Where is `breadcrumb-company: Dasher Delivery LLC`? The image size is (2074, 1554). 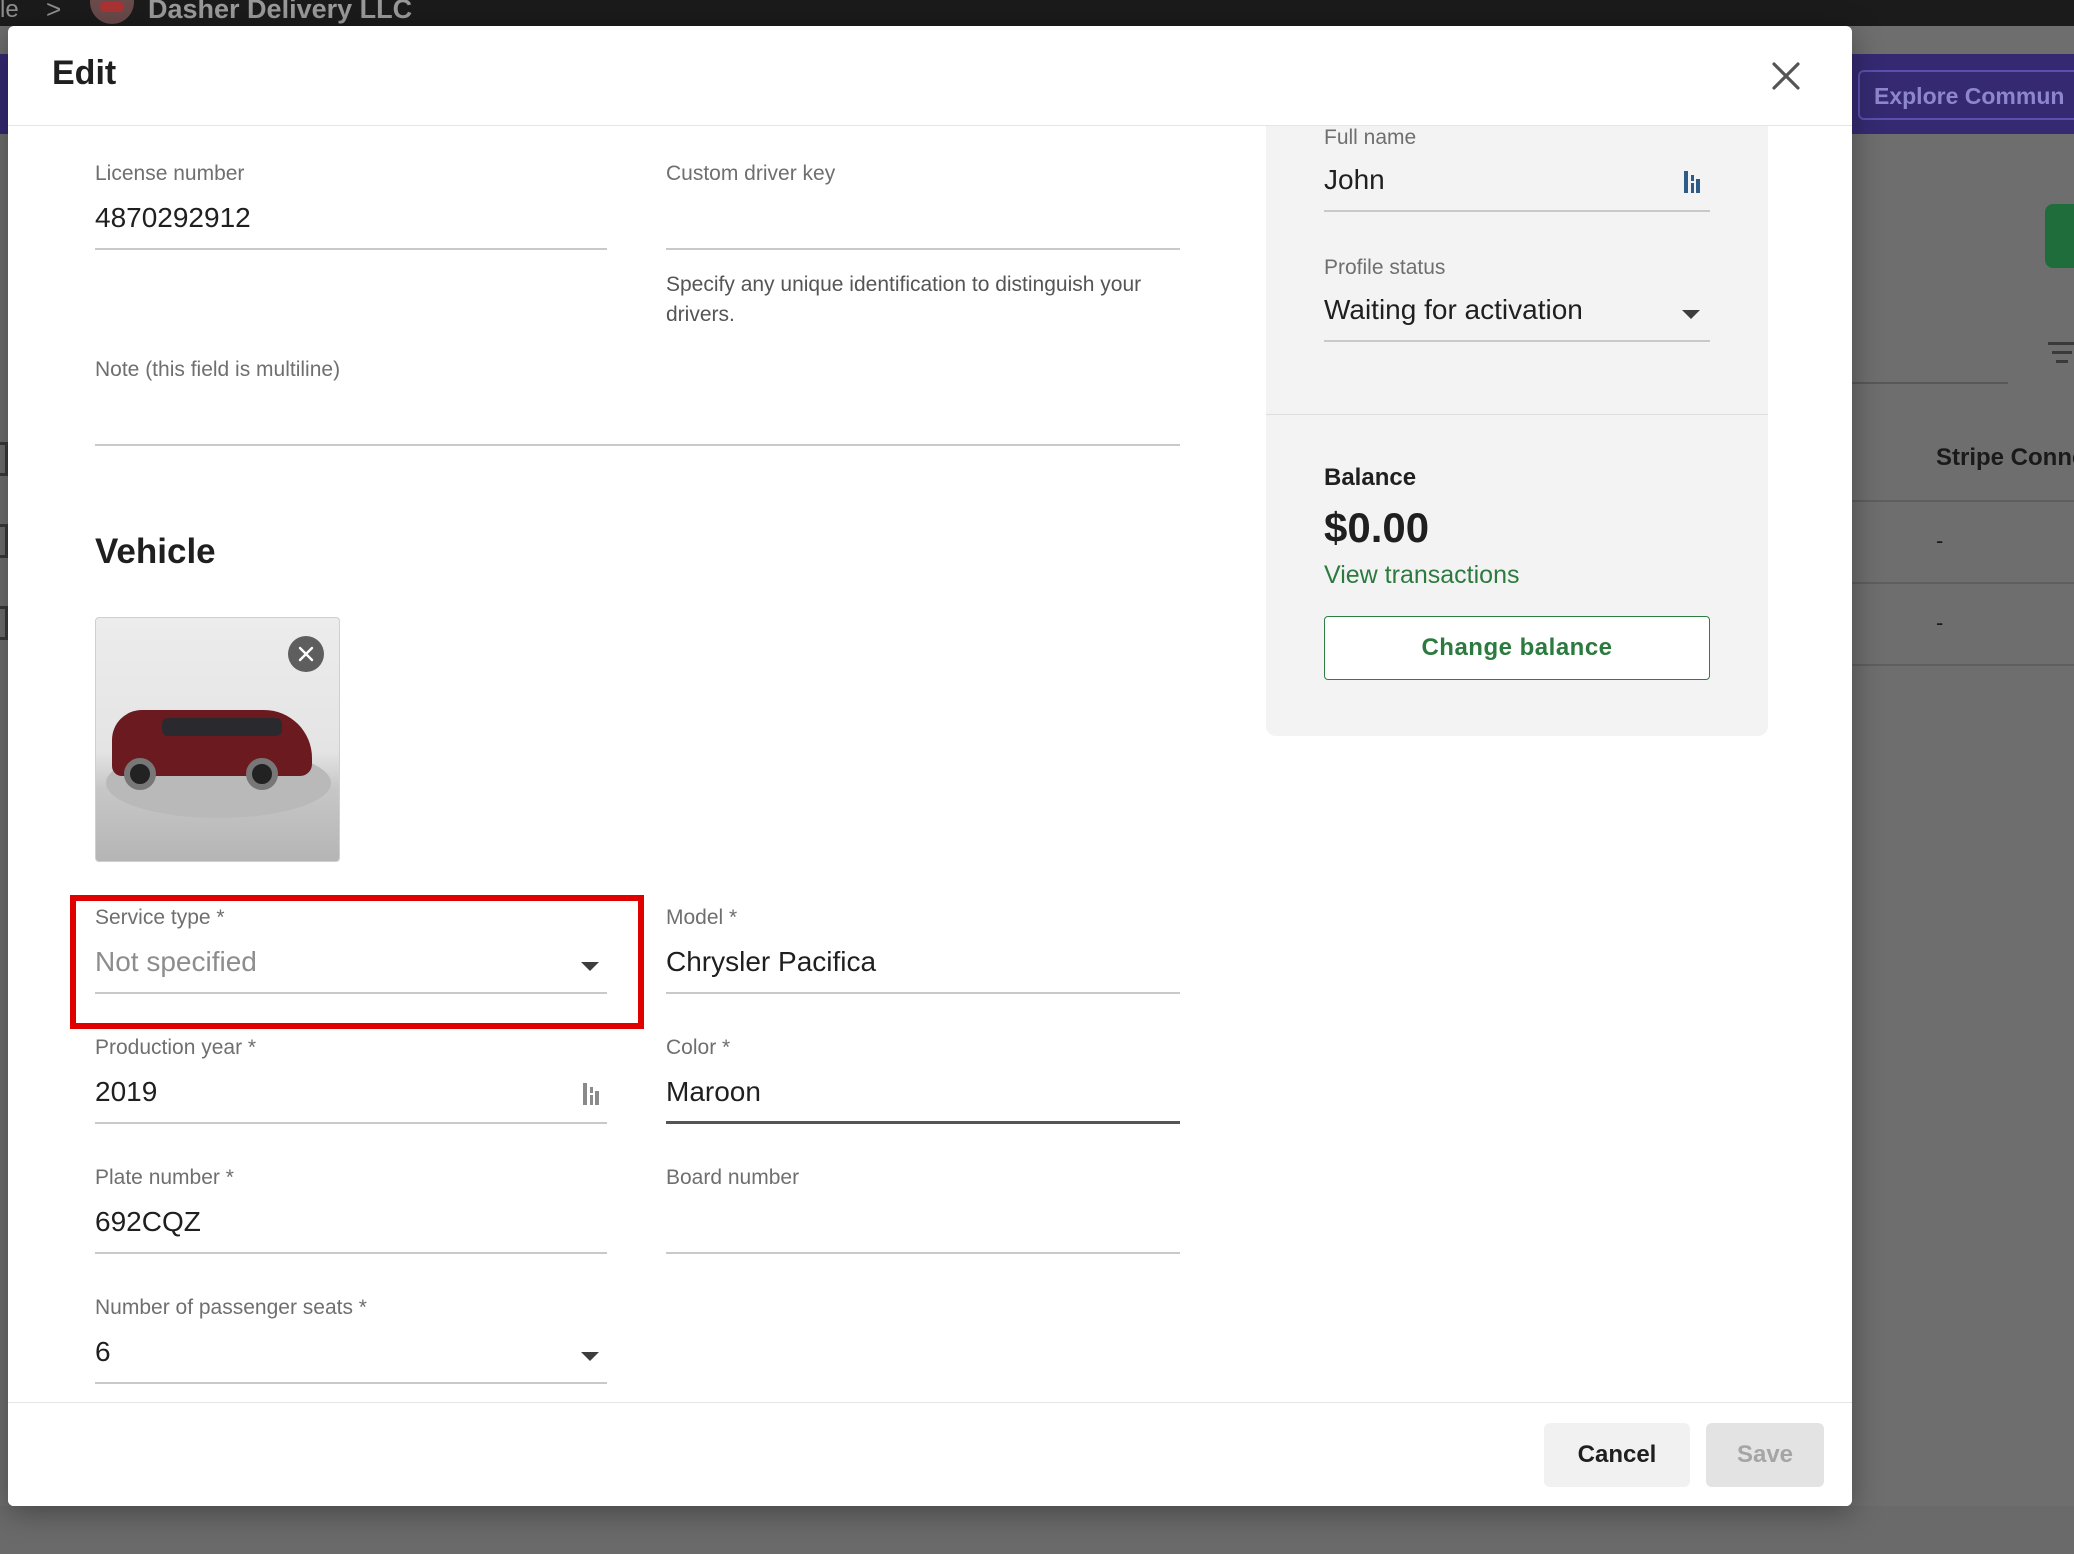
breadcrumb-company: Dasher Delivery LLC is located at coordinates (280, 12).